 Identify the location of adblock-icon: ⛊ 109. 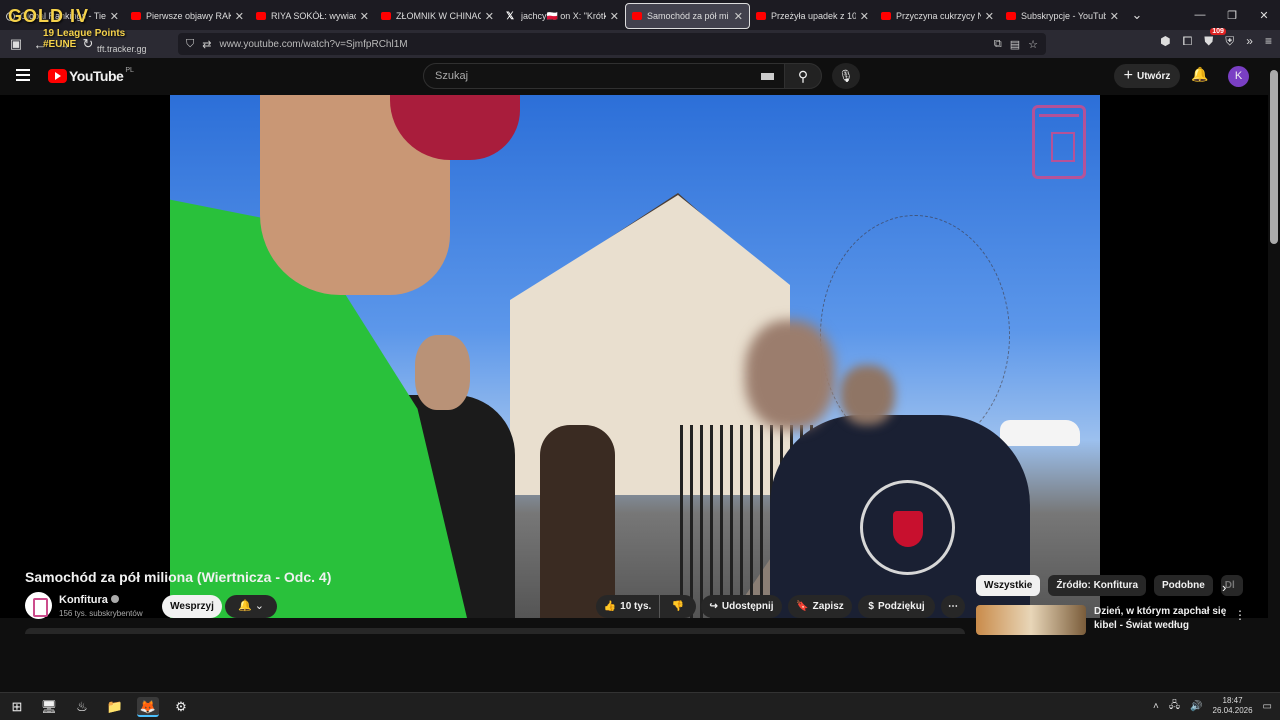
(1215, 38).